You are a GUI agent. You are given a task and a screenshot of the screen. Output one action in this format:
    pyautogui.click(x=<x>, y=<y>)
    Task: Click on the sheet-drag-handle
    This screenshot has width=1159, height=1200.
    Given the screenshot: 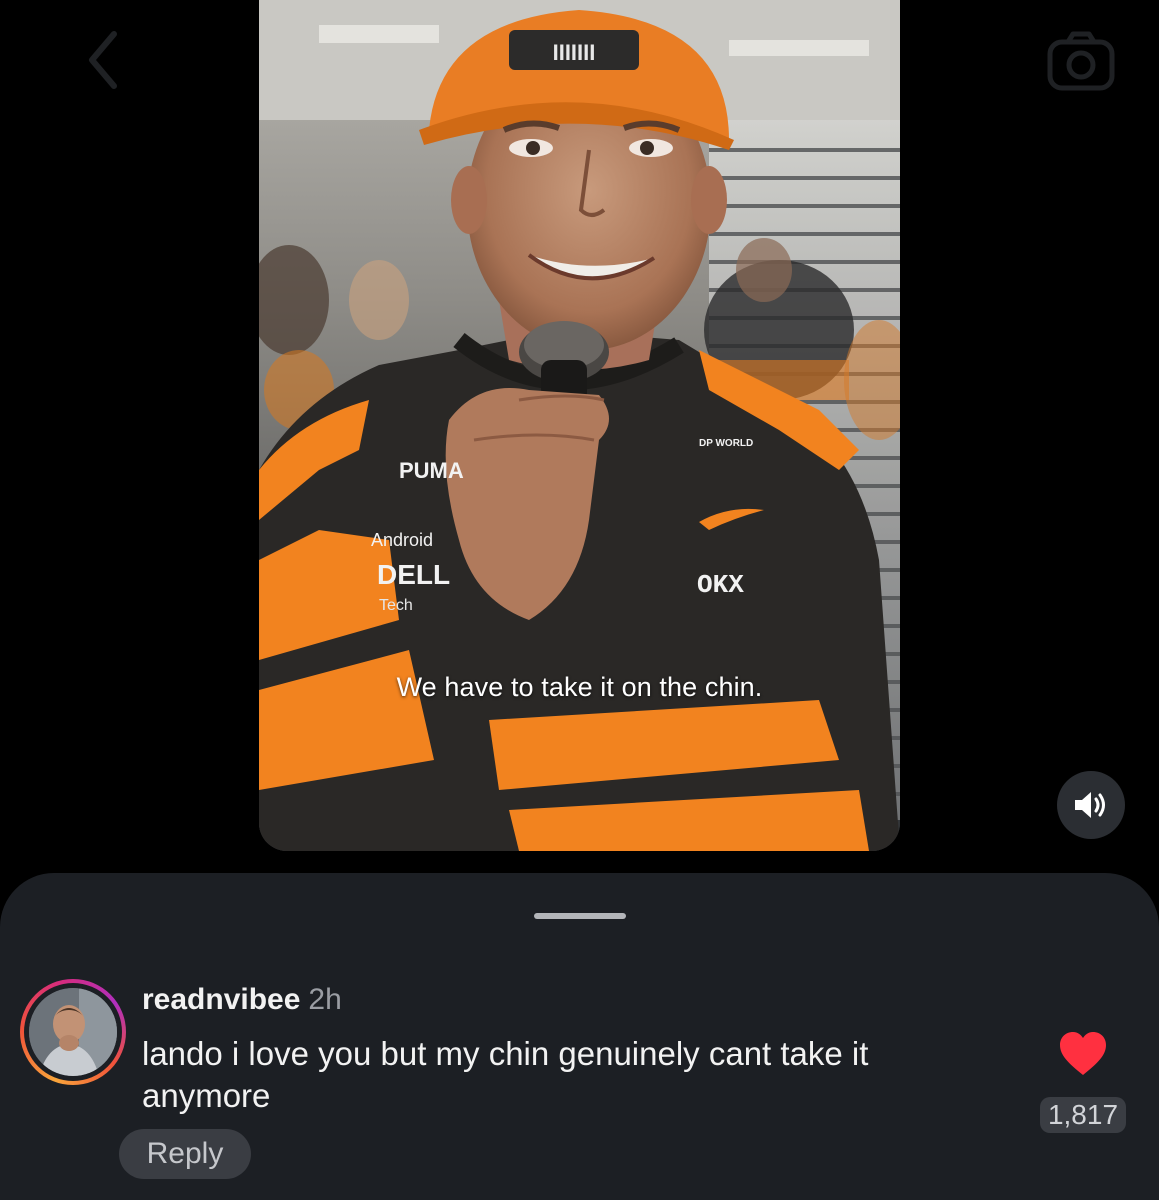 What is the action you would take?
    pyautogui.click(x=580, y=916)
    